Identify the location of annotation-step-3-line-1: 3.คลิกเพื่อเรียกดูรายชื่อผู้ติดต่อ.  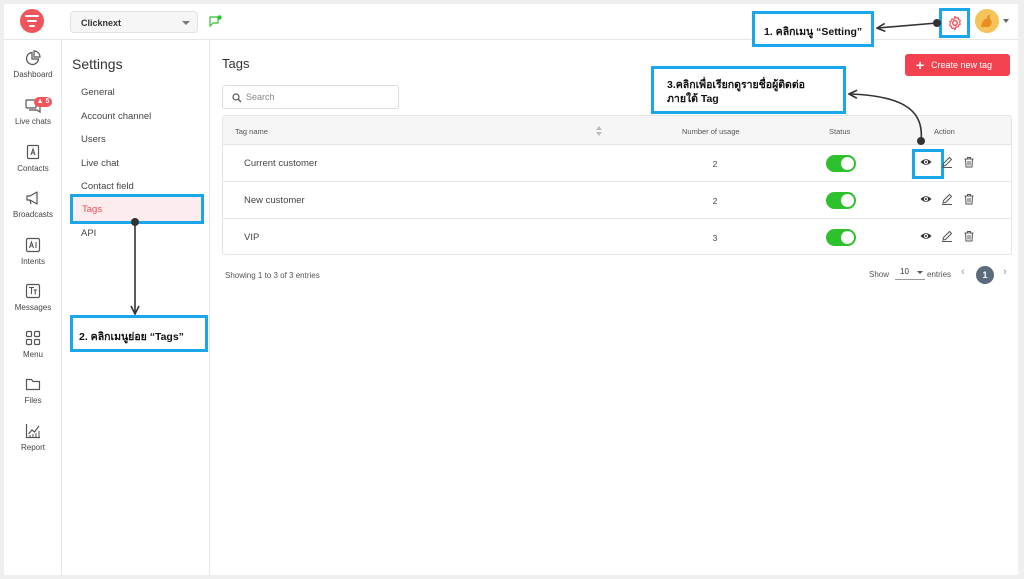
(736, 85).